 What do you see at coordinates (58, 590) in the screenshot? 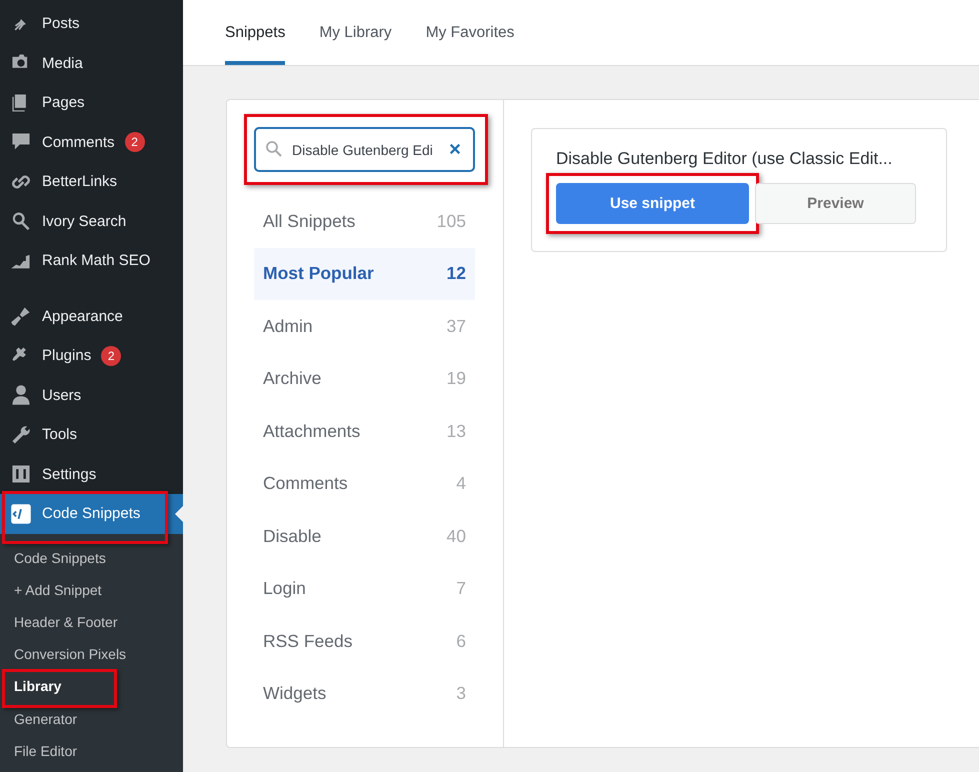
I see `submenu-item: + Add Snippet` at bounding box center [58, 590].